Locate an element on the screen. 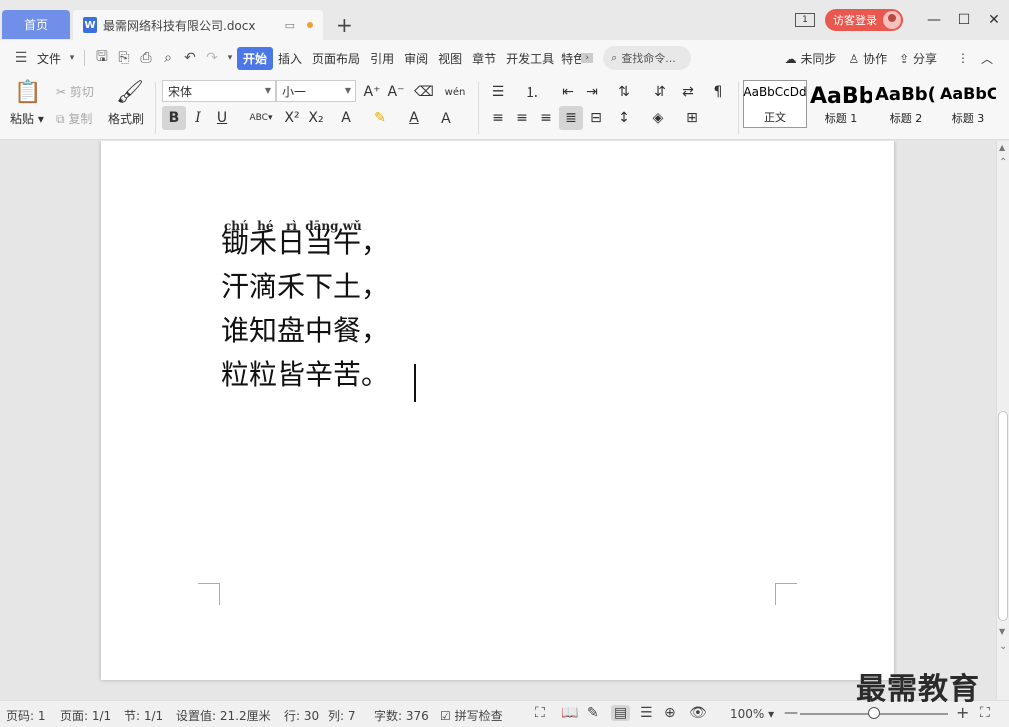  style-normal: AaBbCcDd 正文 is located at coordinates (775, 104).